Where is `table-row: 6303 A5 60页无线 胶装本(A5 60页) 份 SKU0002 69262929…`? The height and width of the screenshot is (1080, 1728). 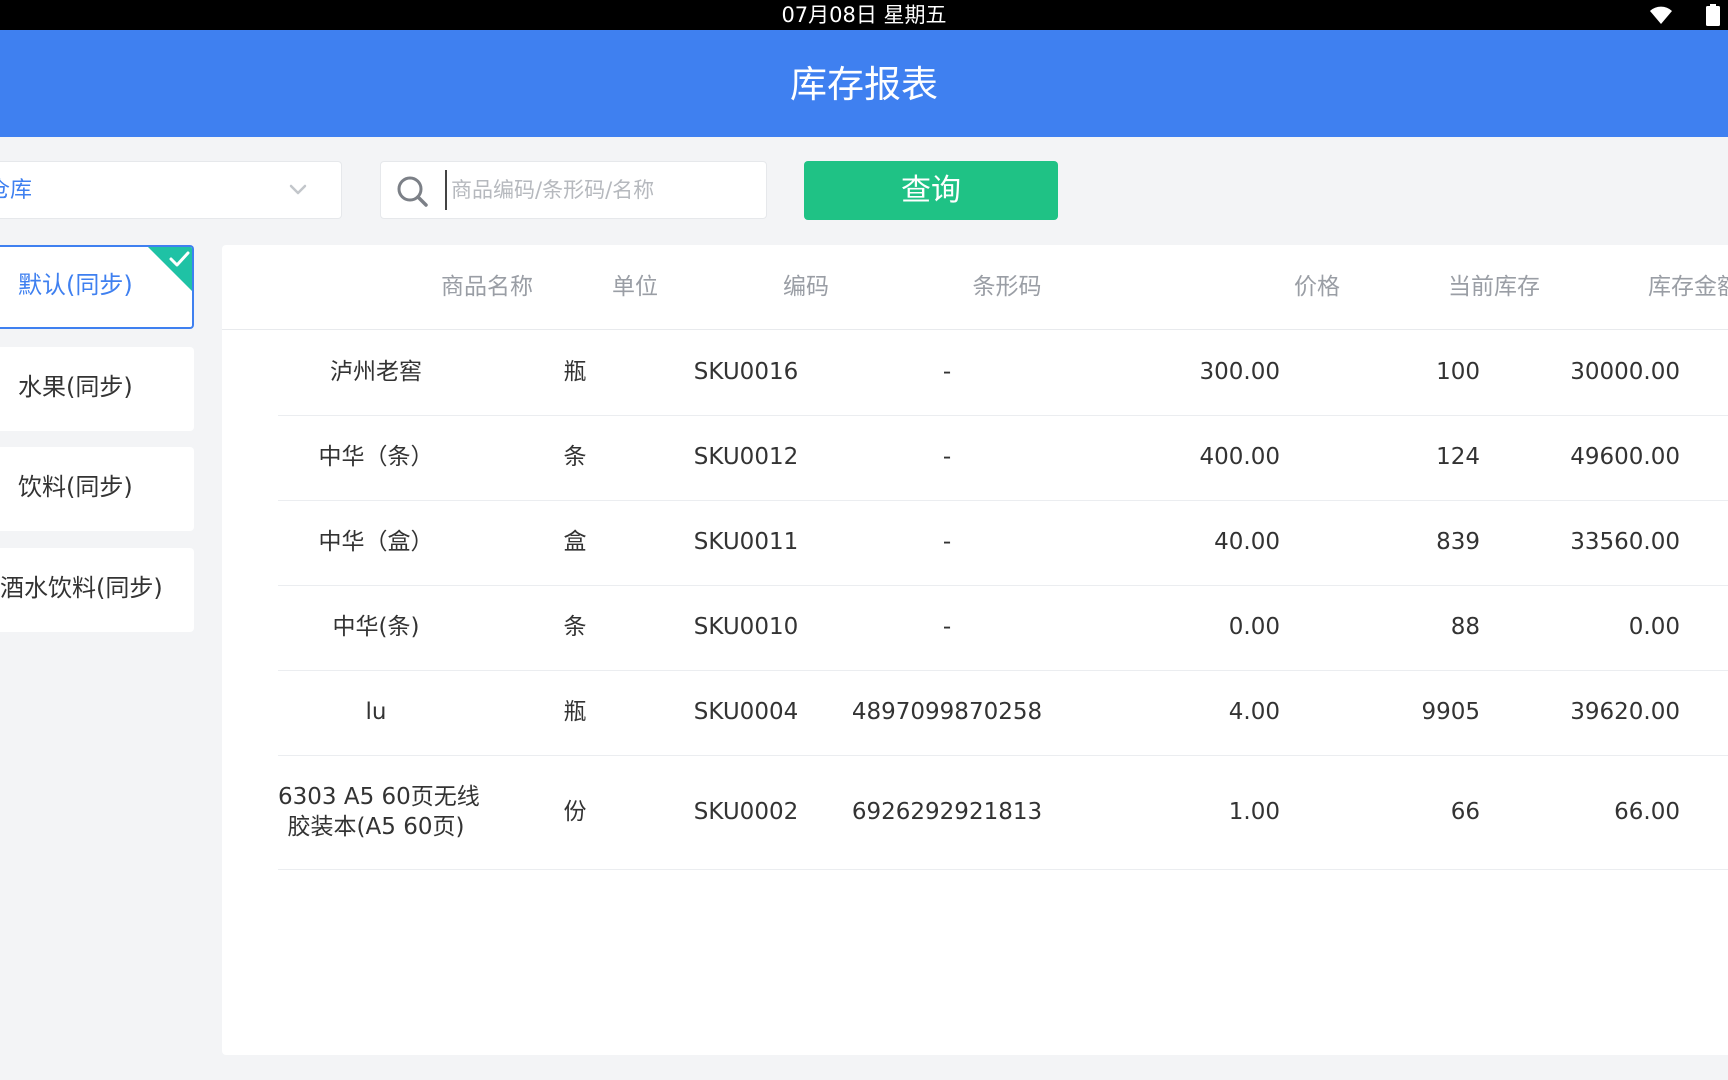 table-row: 6303 A5 60页无线 胶装本(A5 60页) 份 SKU0002 69262929… is located at coordinates (1003, 812).